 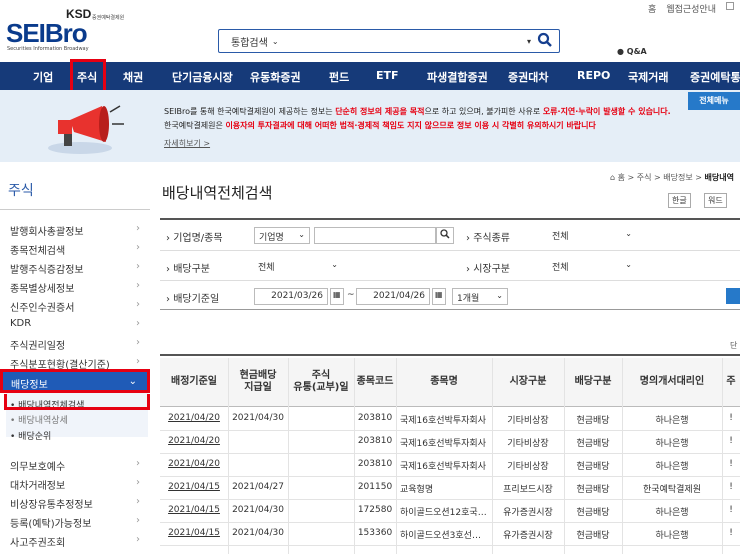 I want to click on table-cell: 기타비상장, so click(x=528, y=444).